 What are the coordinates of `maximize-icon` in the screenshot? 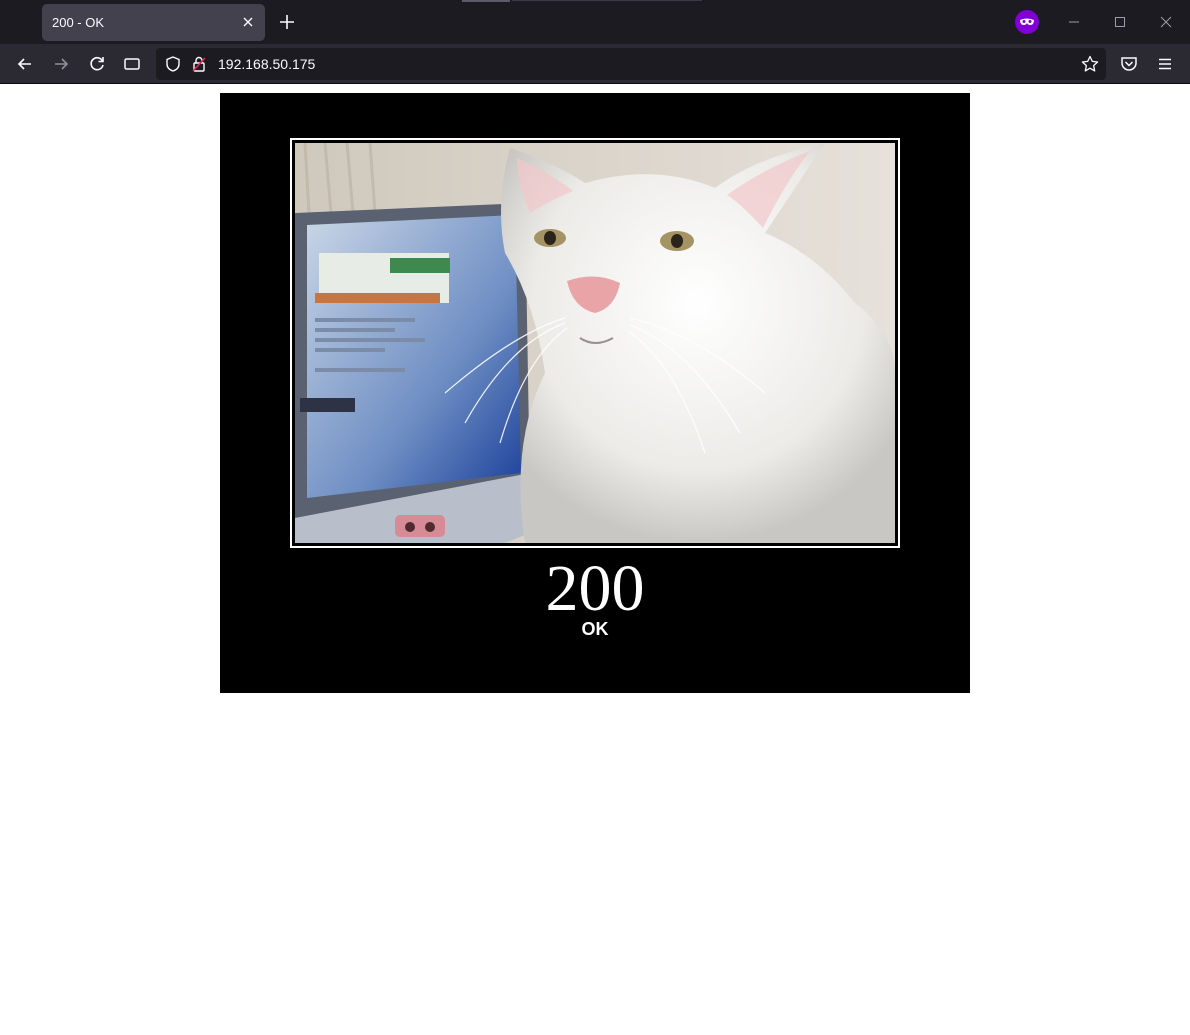 It's located at (1120, 22).